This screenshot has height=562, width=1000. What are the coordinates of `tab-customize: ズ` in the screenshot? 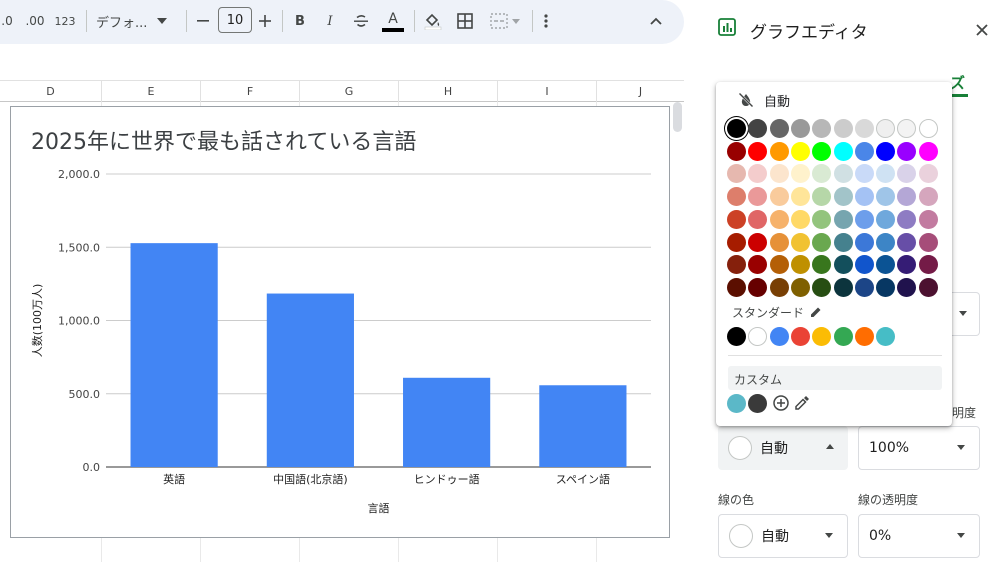 It's located at (957, 82).